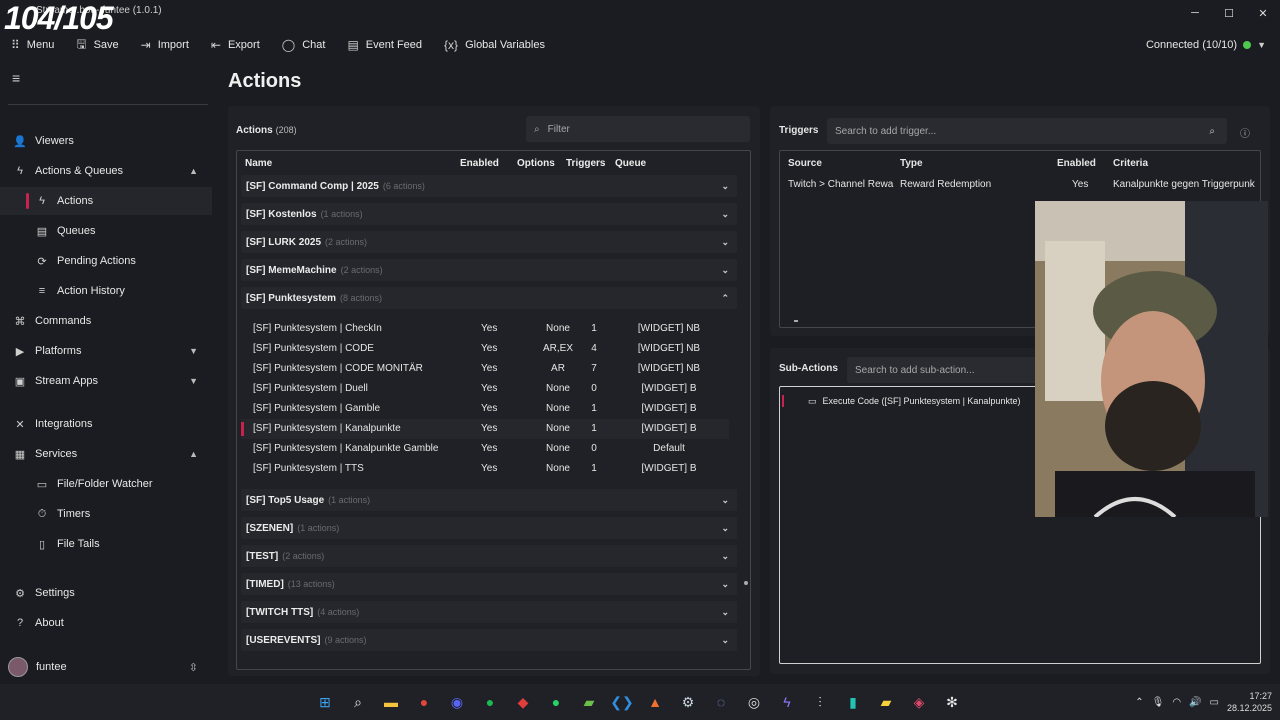 This screenshot has height=720, width=1280. I want to click on app-green-icon: ▰, so click(589, 702).